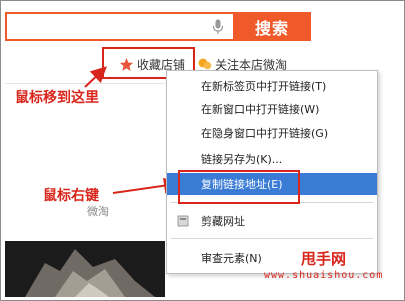 The image size is (405, 301). Describe the element at coordinates (239, 187) in the screenshot. I see `copy-link-highlight-box` at that location.